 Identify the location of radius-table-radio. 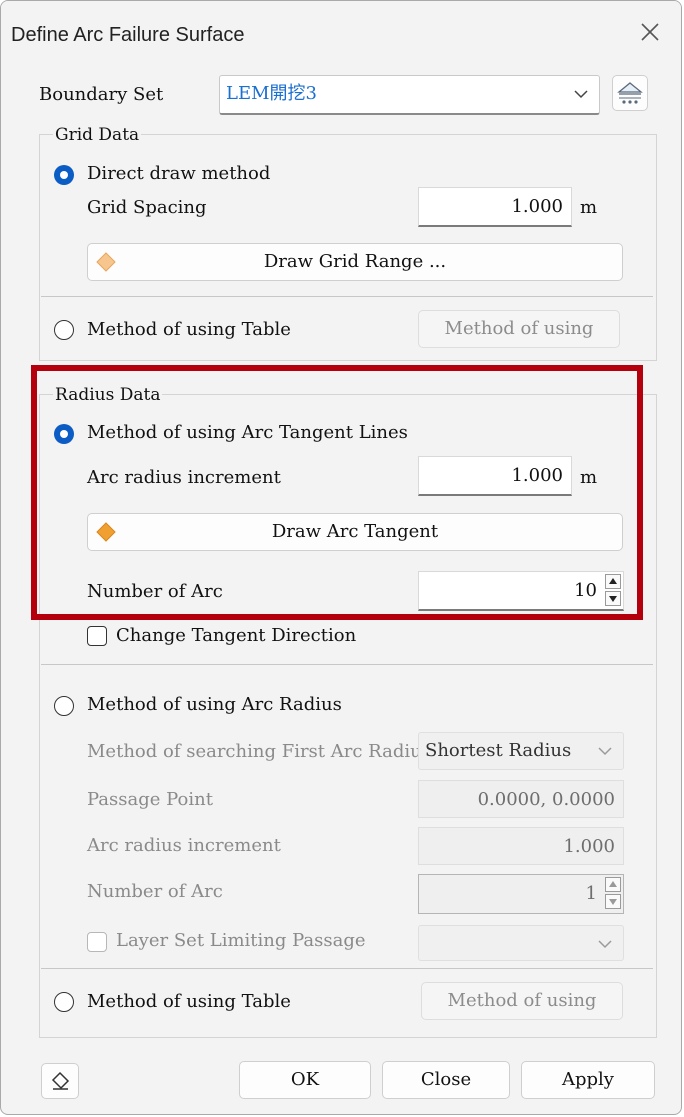
(64, 1002).